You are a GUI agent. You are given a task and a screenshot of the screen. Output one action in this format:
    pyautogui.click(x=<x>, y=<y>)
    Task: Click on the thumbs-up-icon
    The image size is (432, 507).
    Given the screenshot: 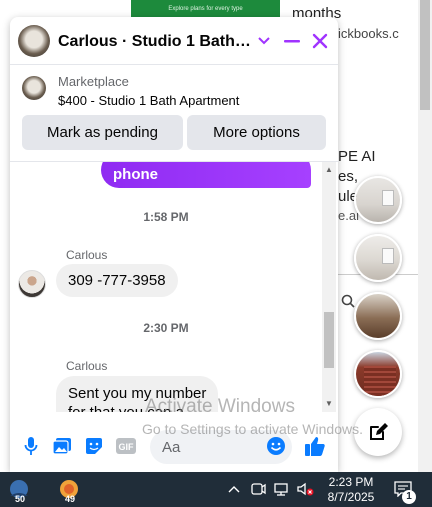 What is the action you would take?
    pyautogui.click(x=315, y=446)
    